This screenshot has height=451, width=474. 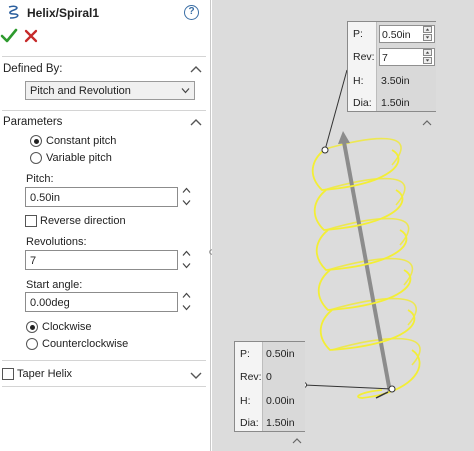 What do you see at coordinates (54, 285) in the screenshot?
I see `start-angle-label: Start angle:` at bounding box center [54, 285].